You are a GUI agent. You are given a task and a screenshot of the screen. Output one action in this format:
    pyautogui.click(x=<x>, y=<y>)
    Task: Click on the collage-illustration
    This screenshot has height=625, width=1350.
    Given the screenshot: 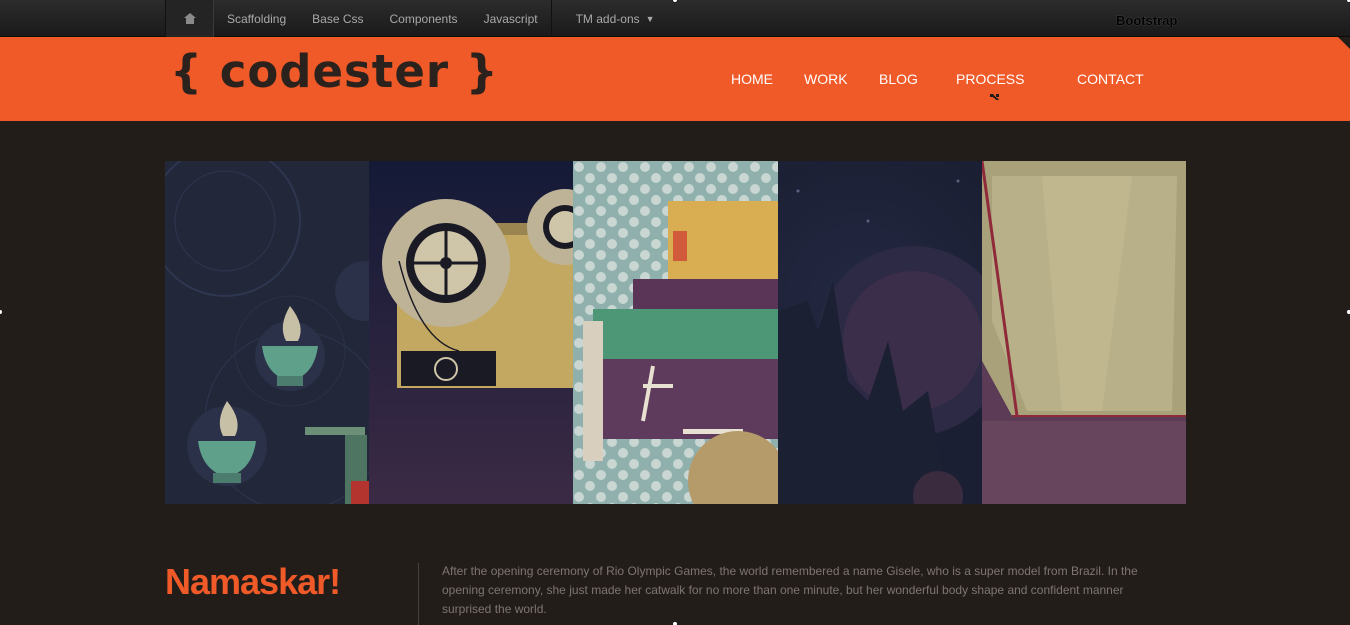 What is the action you would take?
    pyautogui.click(x=675, y=332)
    